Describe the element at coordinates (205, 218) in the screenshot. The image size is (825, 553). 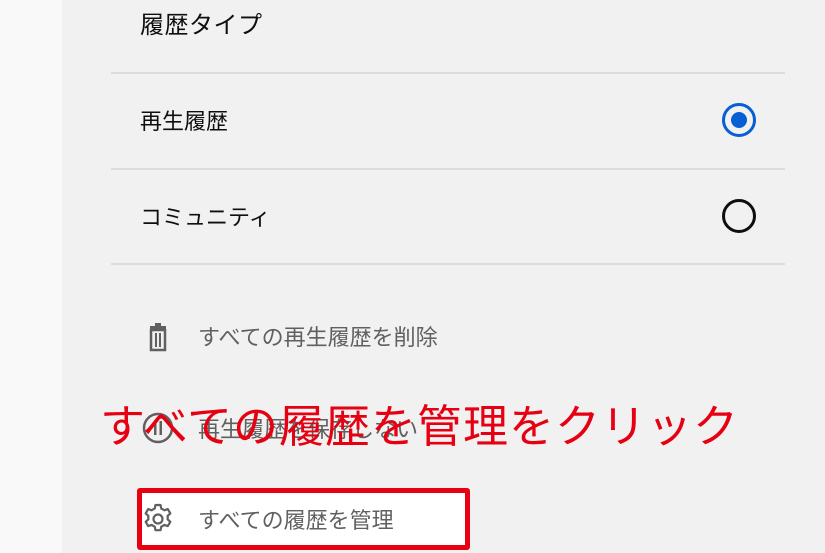
I see `option-community-label: コミュニティ` at that location.